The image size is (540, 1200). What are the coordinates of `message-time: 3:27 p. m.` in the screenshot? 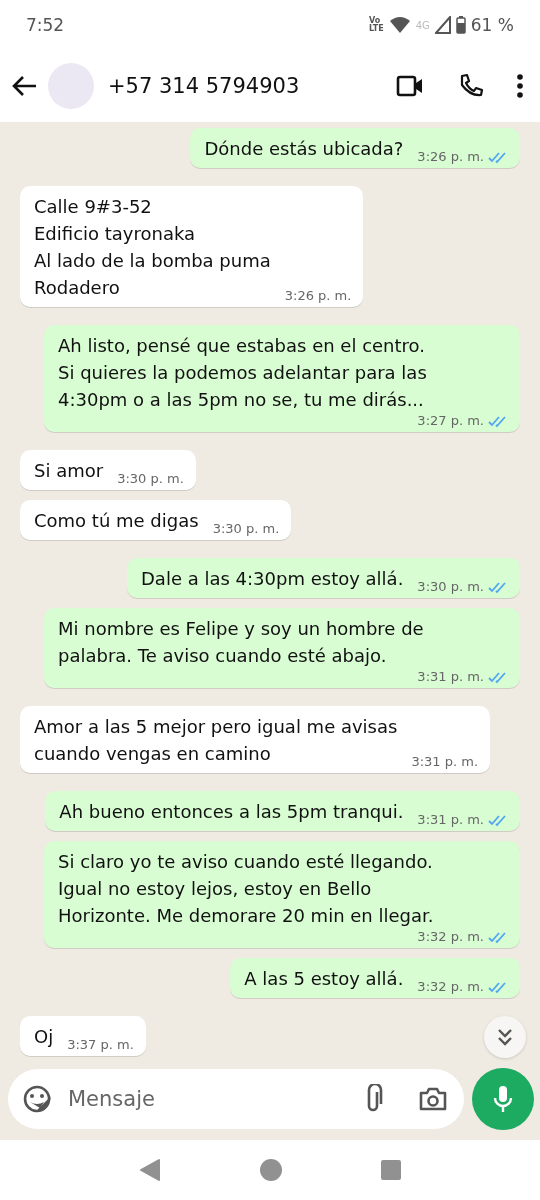 It's located at (450, 420).